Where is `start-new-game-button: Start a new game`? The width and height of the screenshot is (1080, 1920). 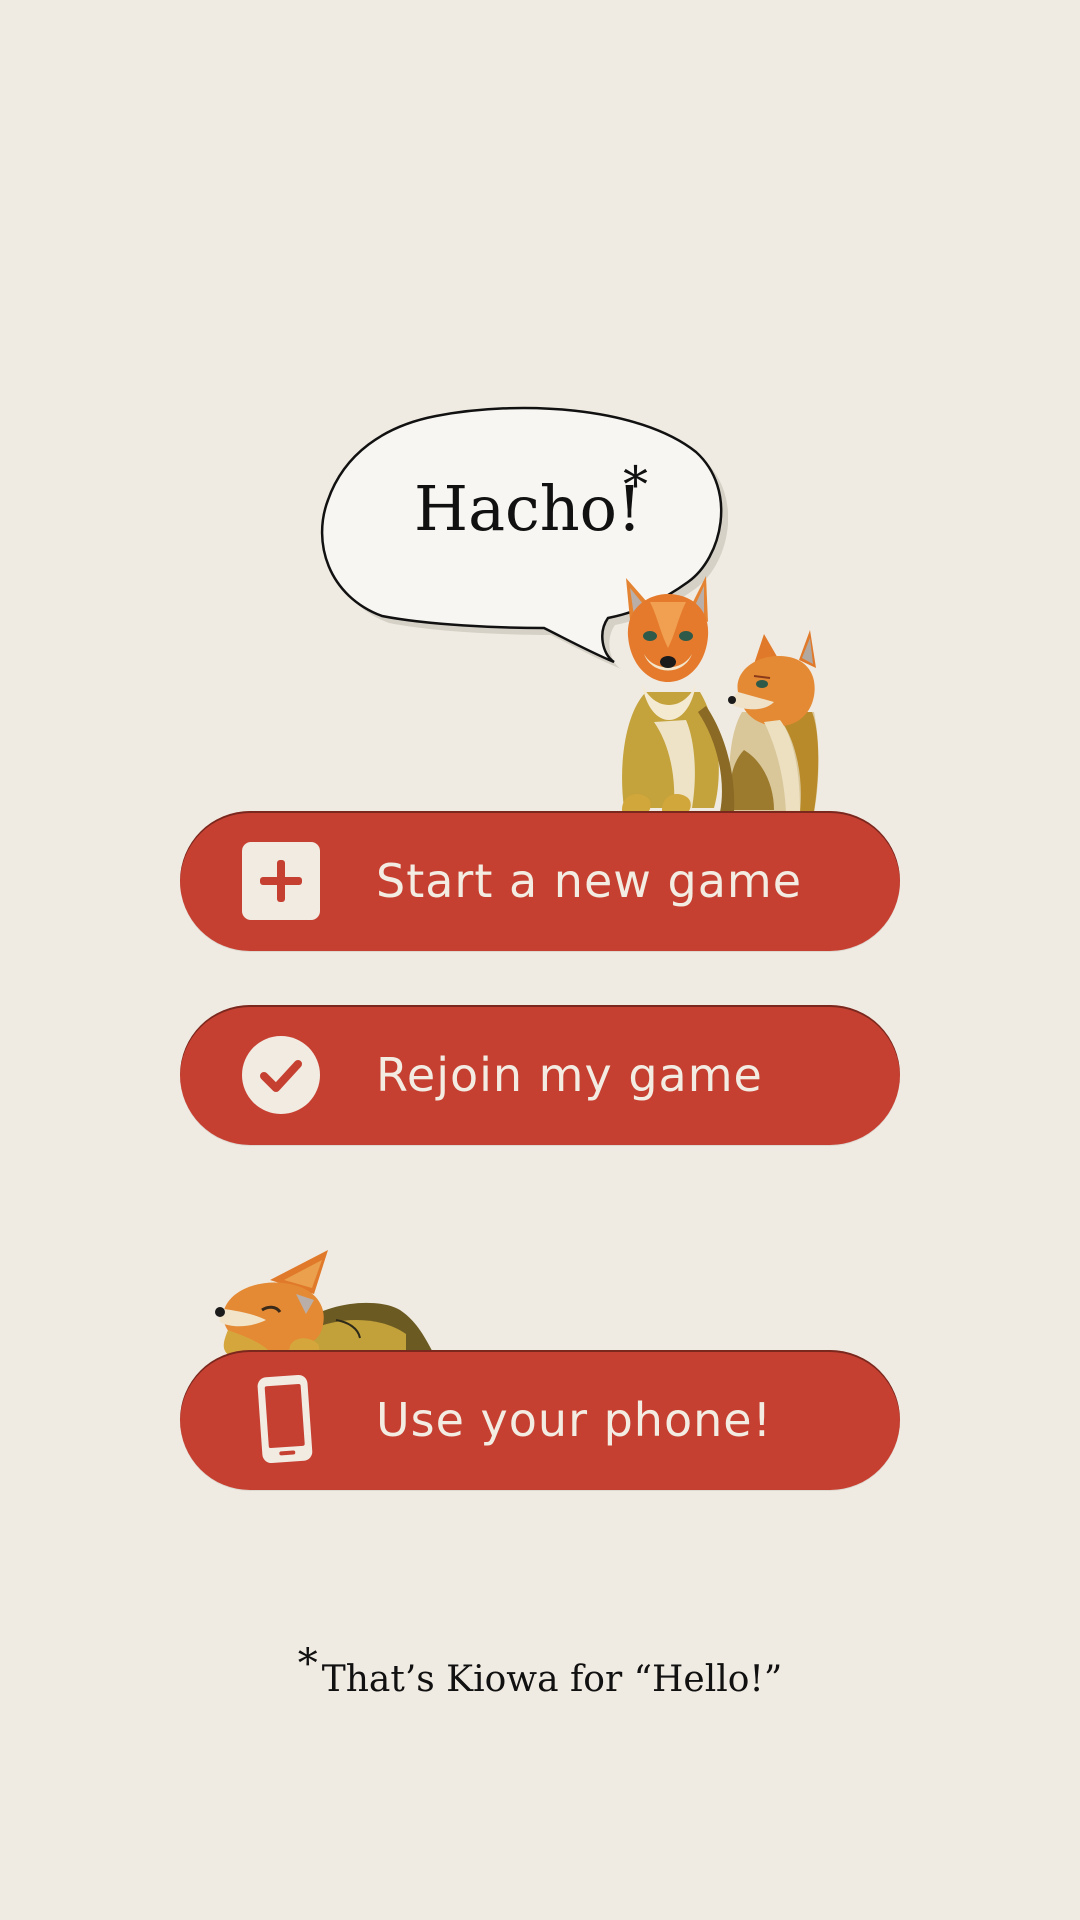 start-new-game-button: Start a new game is located at coordinates (540, 881).